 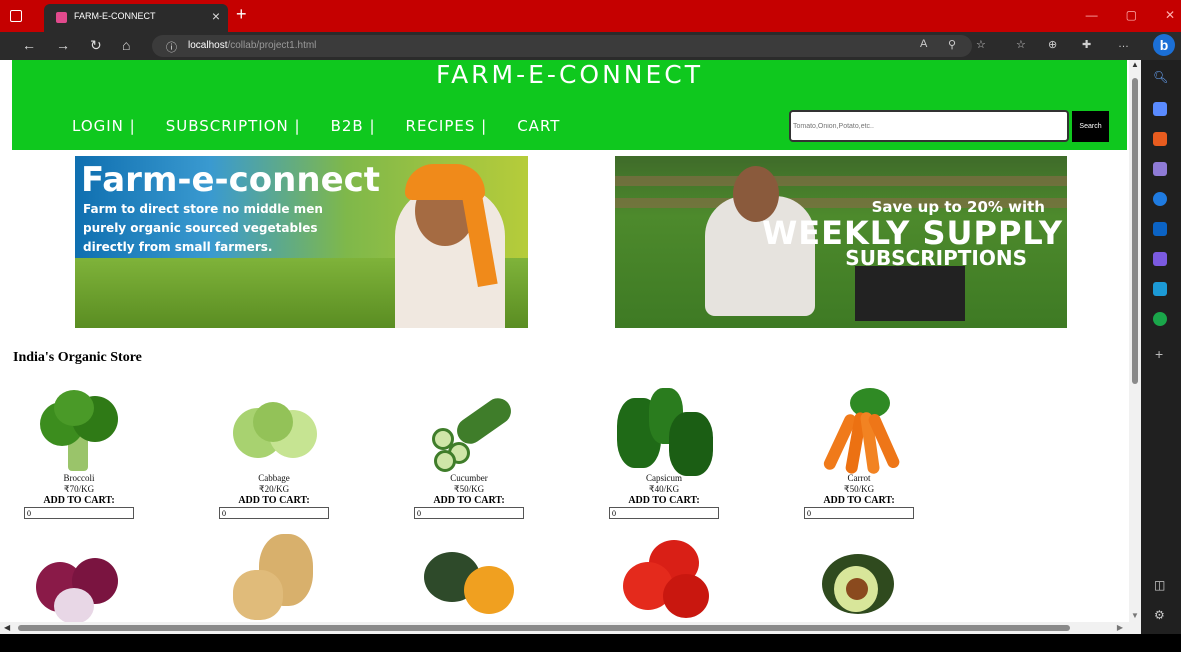 What do you see at coordinates (115, 16) in the screenshot?
I see `tab-title: FARM-E-CONNECT` at bounding box center [115, 16].